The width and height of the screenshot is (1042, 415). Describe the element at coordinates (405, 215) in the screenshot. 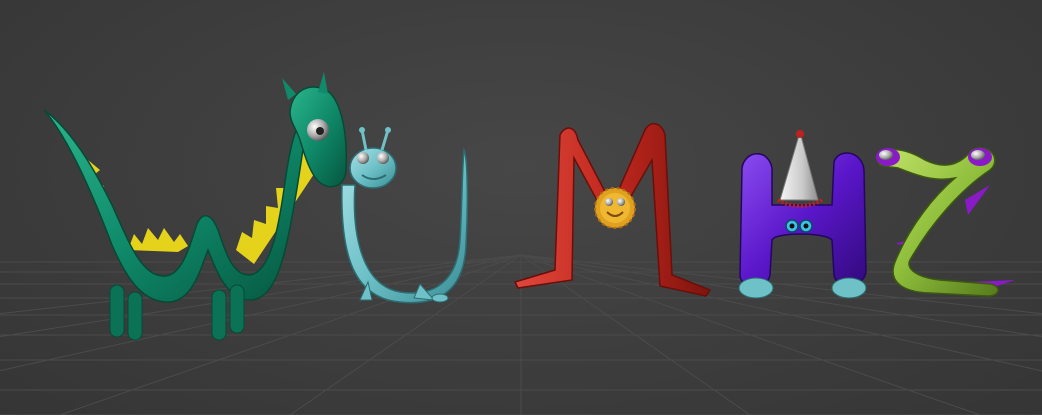

I see `letter-u-creature` at that location.